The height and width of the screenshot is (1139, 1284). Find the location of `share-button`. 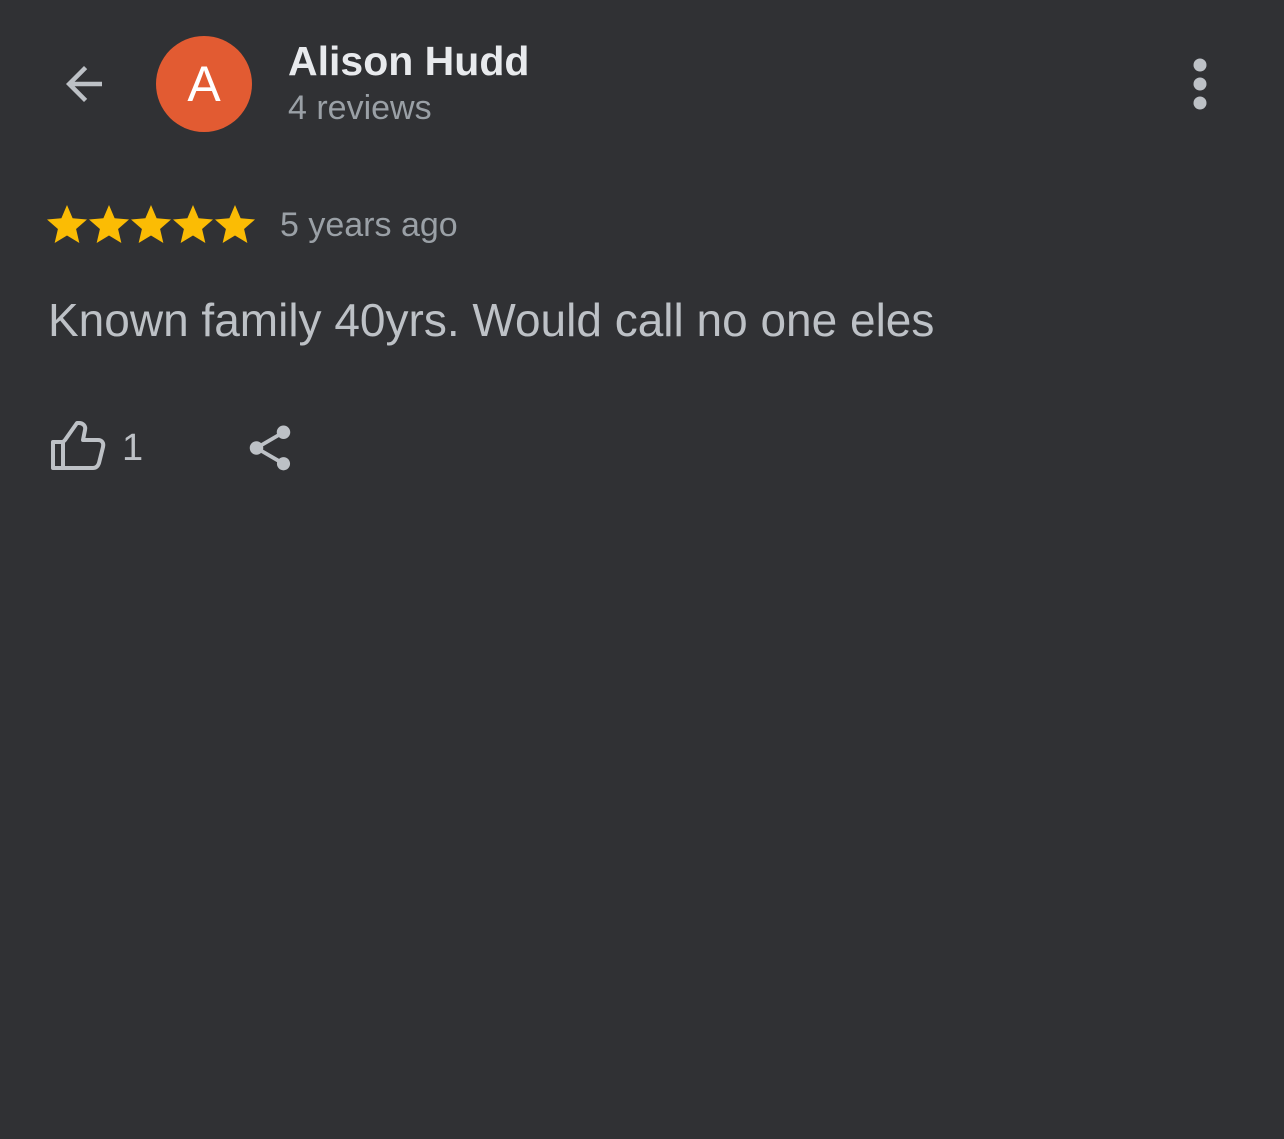

share-button is located at coordinates (270, 448).